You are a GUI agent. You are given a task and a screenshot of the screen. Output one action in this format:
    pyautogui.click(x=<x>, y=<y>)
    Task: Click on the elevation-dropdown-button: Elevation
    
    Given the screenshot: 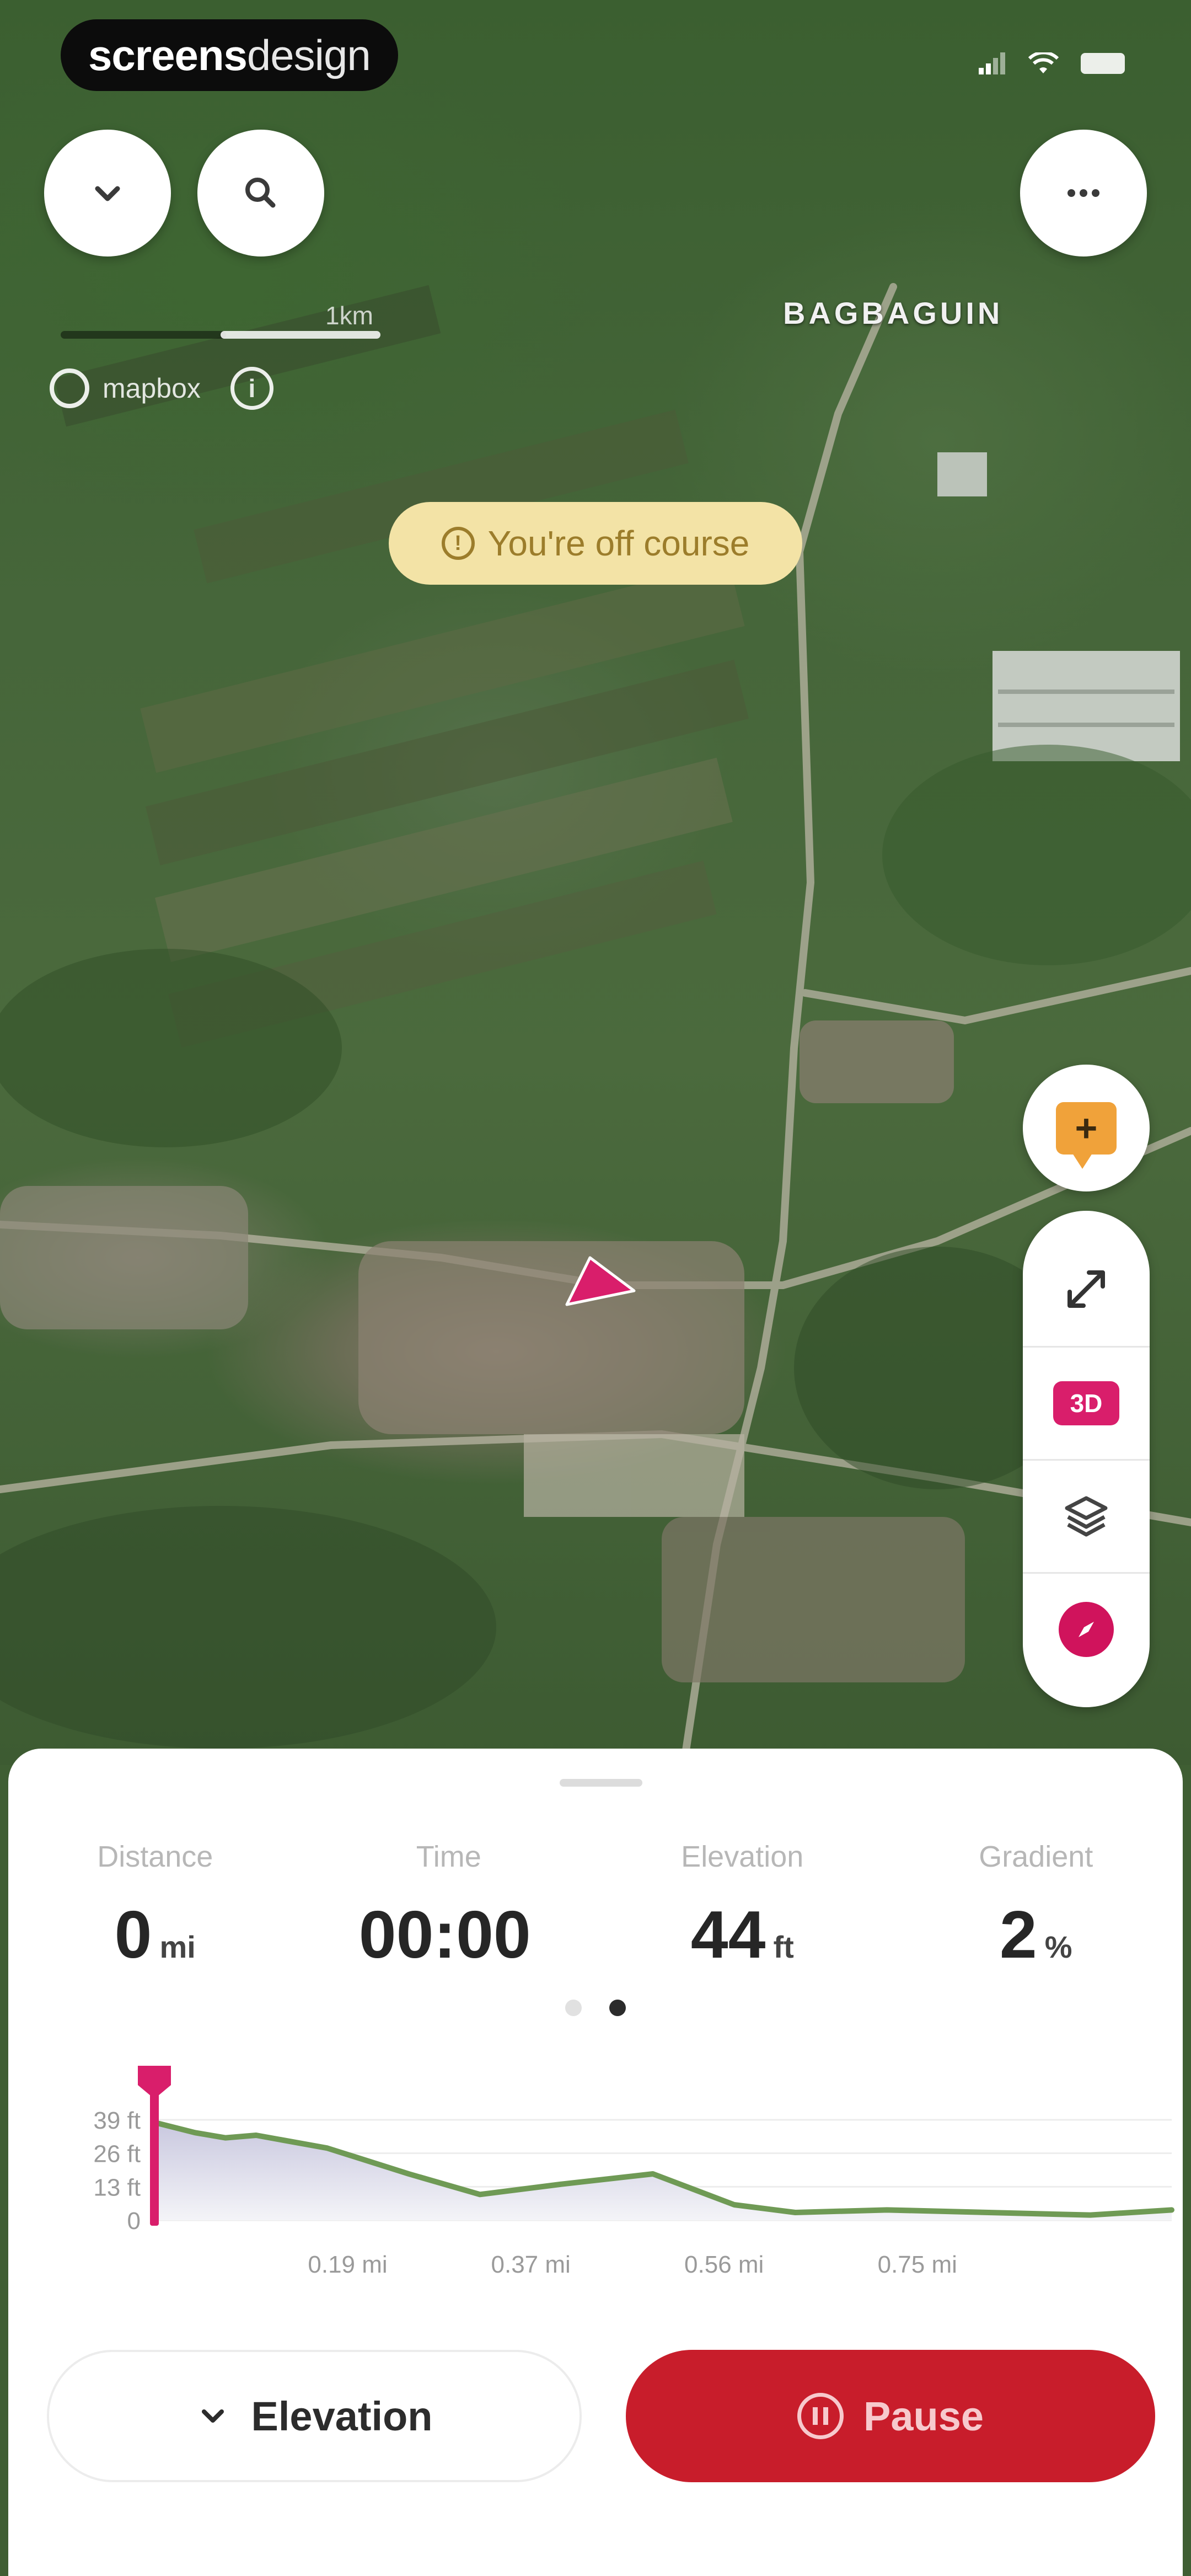 What is the action you would take?
    pyautogui.click(x=314, y=2416)
    